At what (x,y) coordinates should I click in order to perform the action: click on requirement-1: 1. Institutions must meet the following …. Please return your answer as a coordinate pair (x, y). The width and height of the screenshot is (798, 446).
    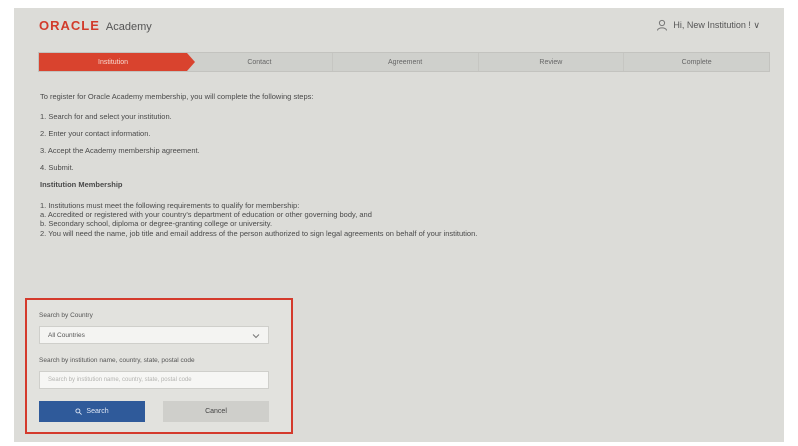
    Looking at the image, I should click on (170, 205).